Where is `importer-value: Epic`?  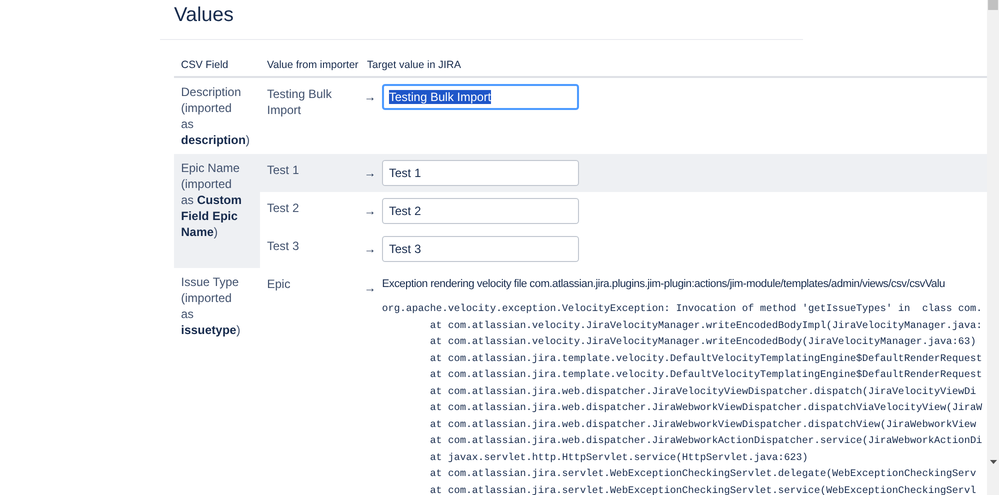
importer-value: Epic is located at coordinates (278, 284).